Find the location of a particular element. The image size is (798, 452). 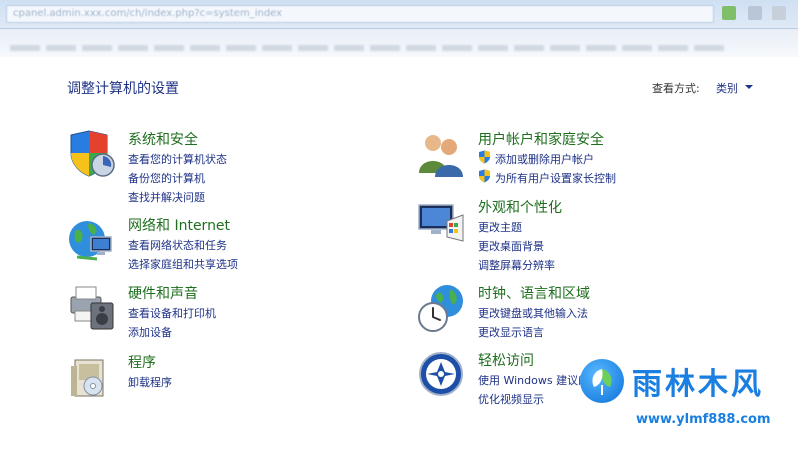

category-programs: 程序 卸载程序 is located at coordinates (207, 377).